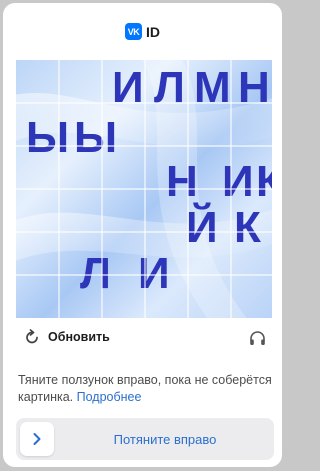  I want to click on captcha-letter-fragment: Й, so click(202, 226).